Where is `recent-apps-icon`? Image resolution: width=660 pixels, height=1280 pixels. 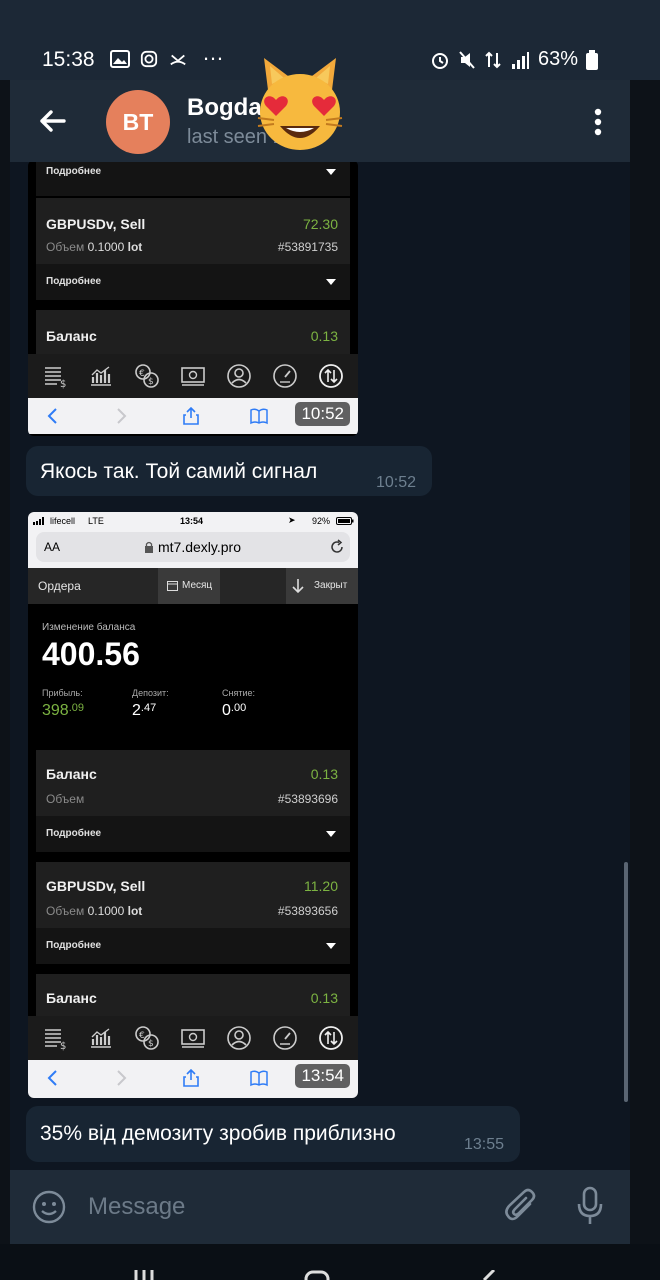 recent-apps-icon is located at coordinates (144, 1275).